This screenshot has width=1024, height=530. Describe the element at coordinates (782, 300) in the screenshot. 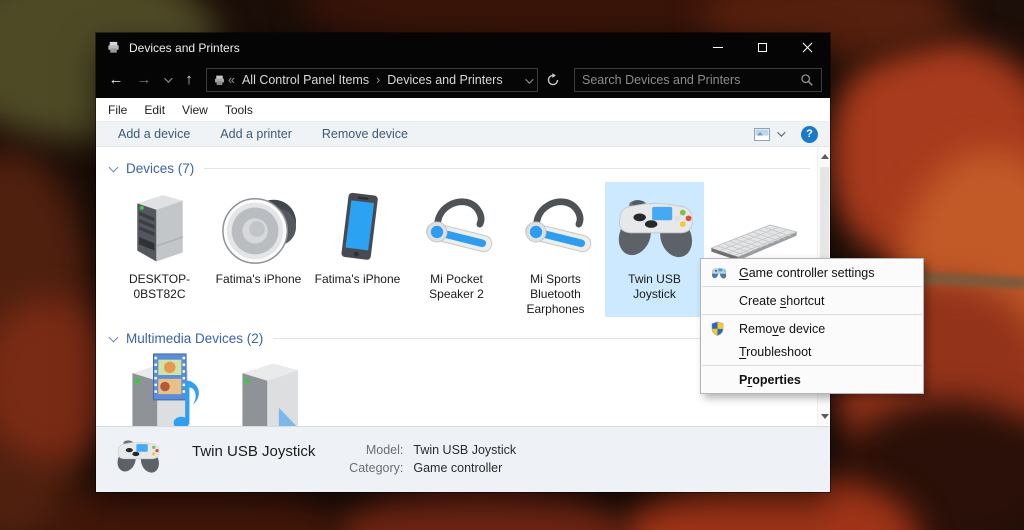

I see `menu-item-label: Create shortcut` at that location.